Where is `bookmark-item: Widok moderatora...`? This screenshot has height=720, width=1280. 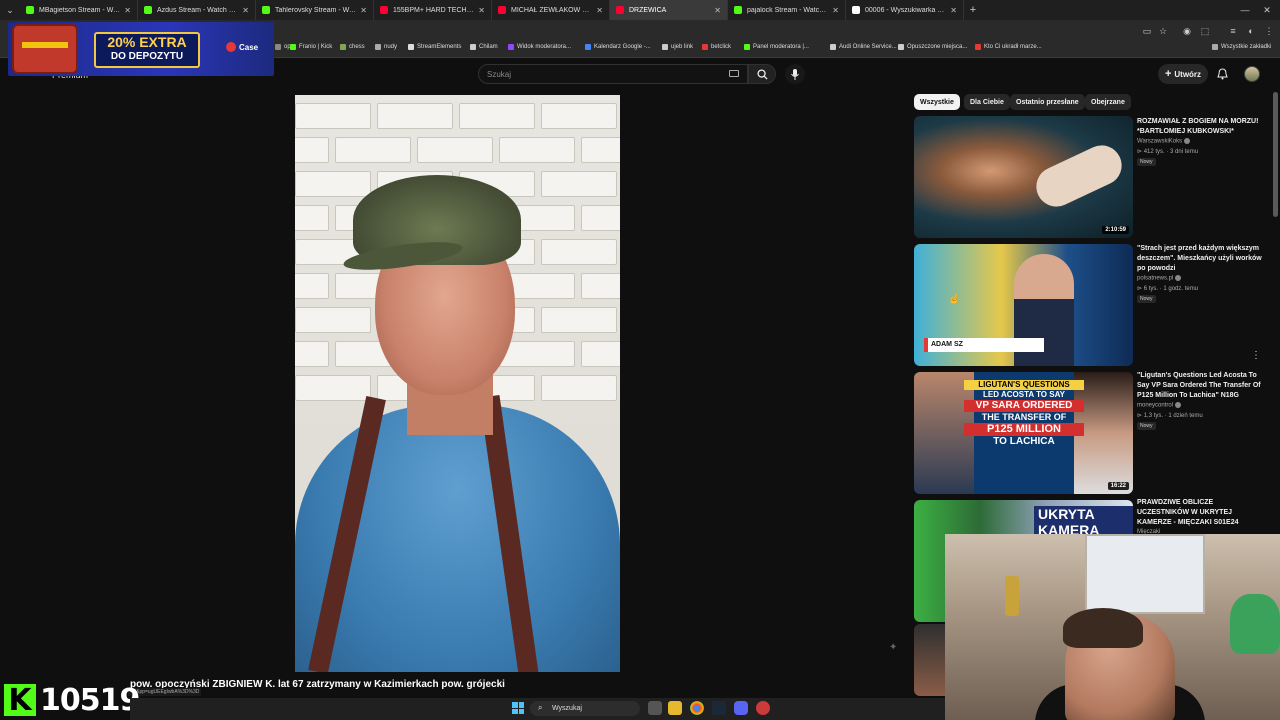
bookmark-item: Widok moderatora... is located at coordinates (539, 47).